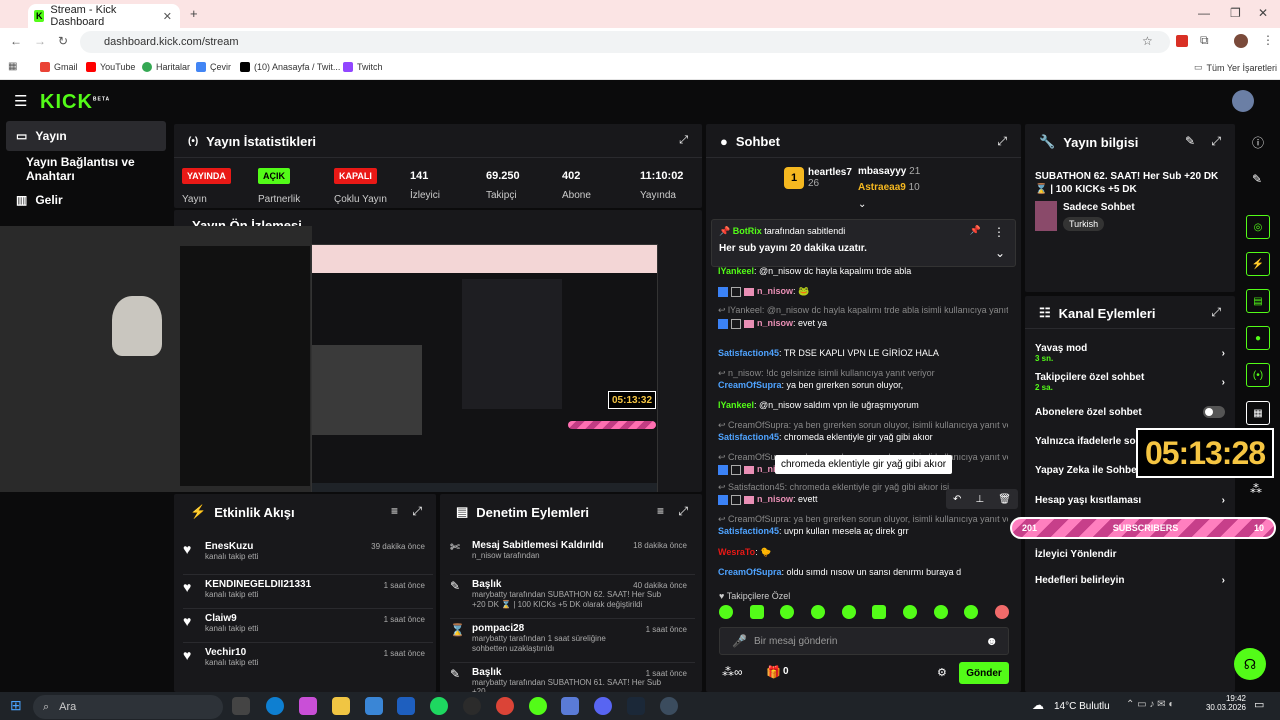 The width and height of the screenshot is (1280, 720). Describe the element at coordinates (732, 672) in the screenshot. I see `infinity-icon: ⁂∞` at that location.